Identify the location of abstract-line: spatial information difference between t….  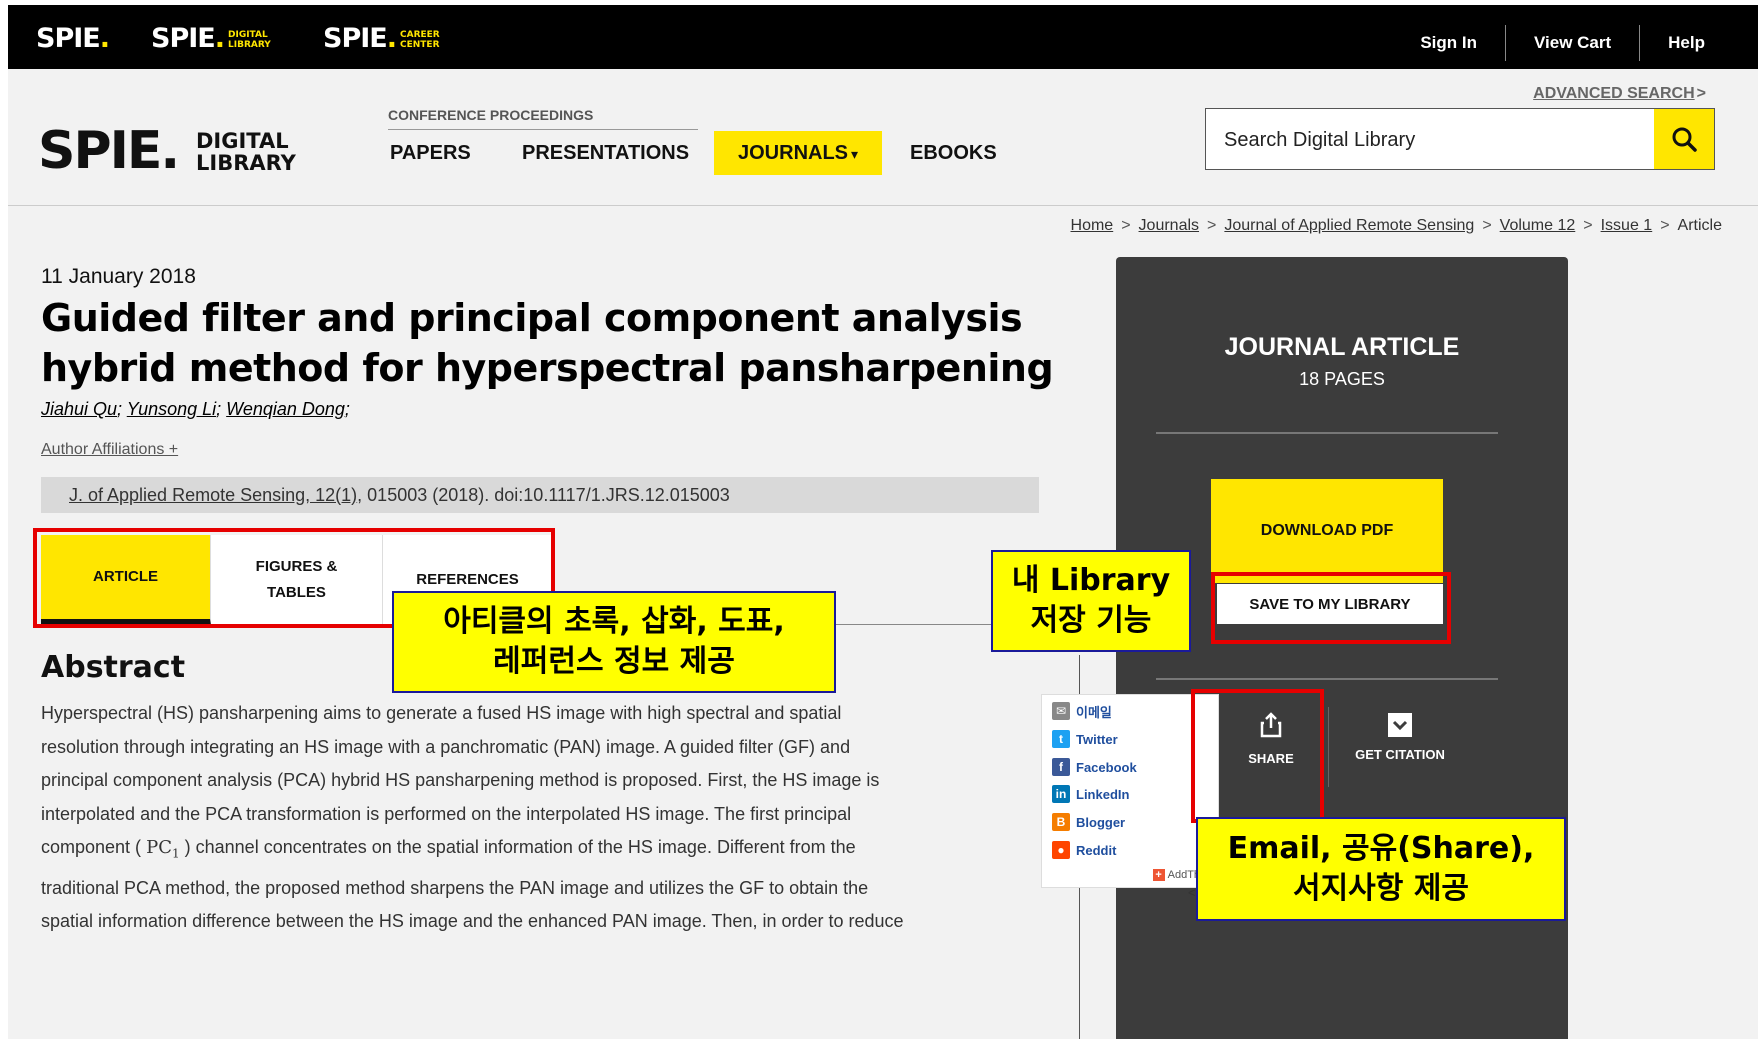
(472, 921).